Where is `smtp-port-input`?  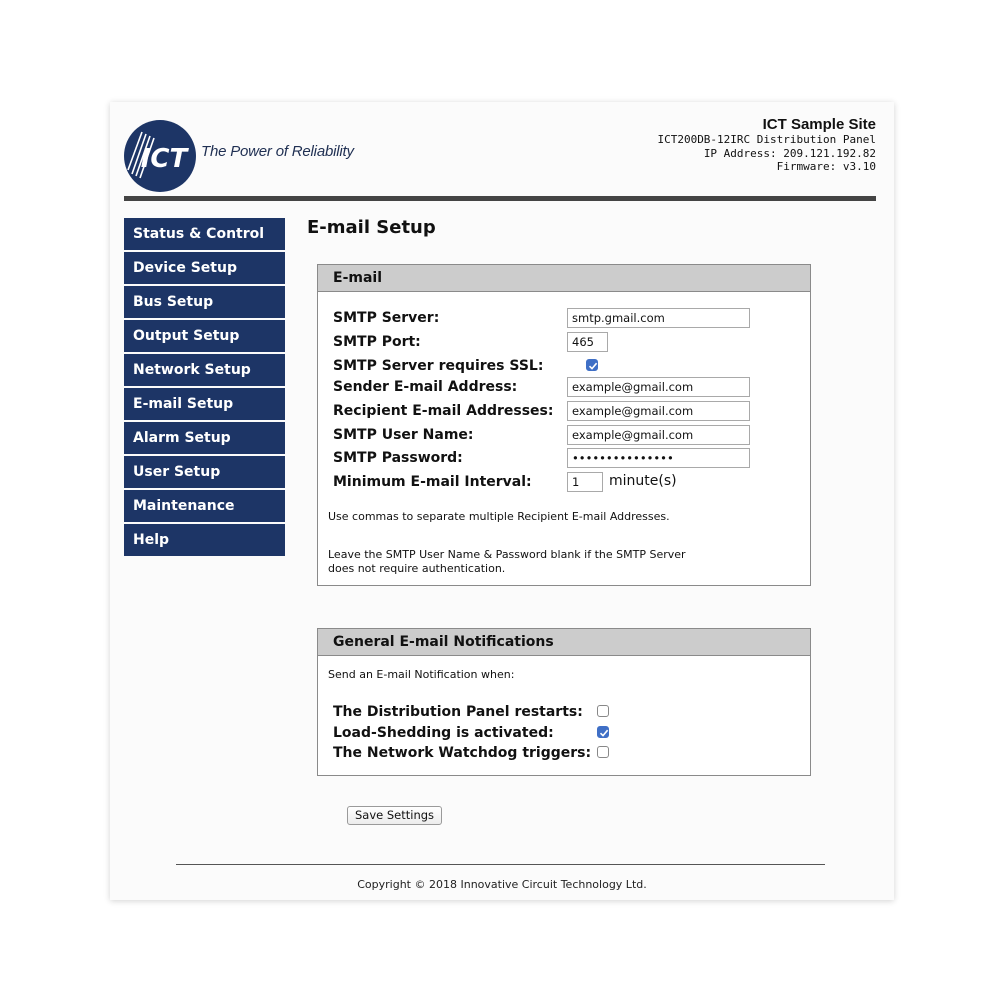 smtp-port-input is located at coordinates (587, 342).